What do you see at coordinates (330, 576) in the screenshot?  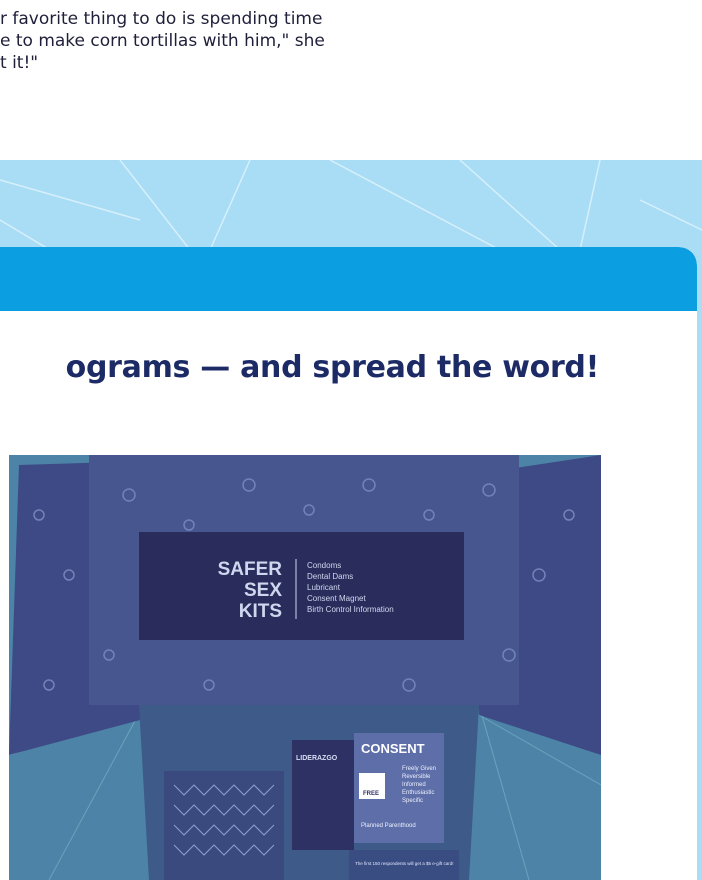 I see `kit-item: Dental Dams` at bounding box center [330, 576].